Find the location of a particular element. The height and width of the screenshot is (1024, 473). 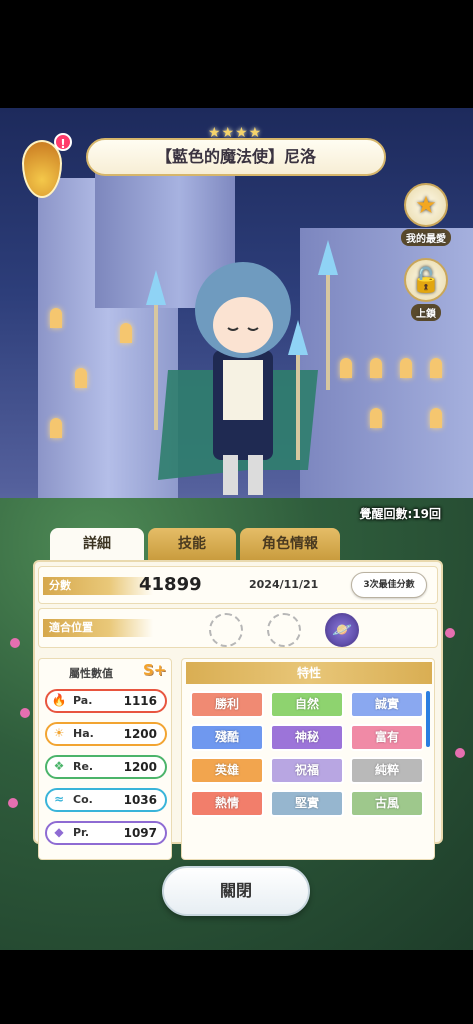

awakening-count: 覺醒回數:19回 is located at coordinates (400, 514).